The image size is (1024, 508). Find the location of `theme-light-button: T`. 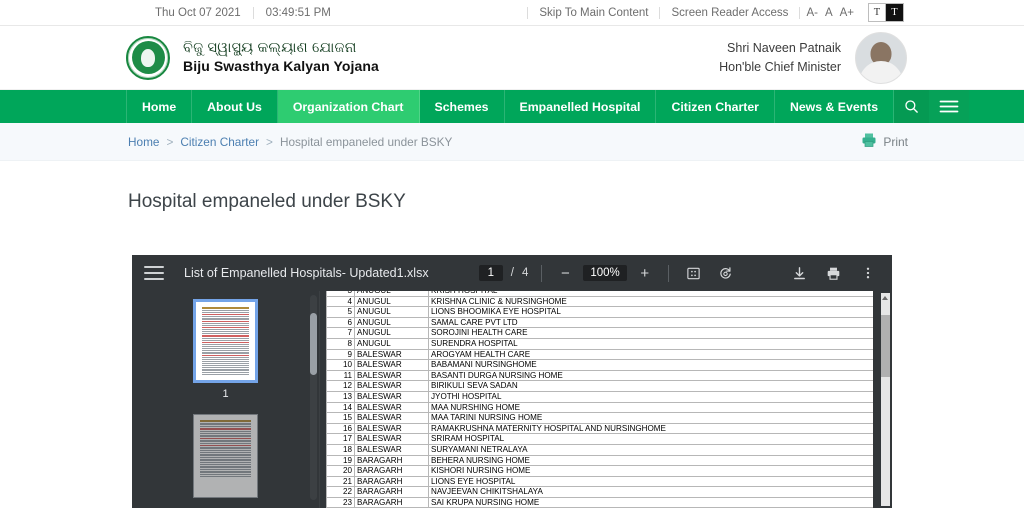

theme-light-button: T is located at coordinates (877, 12).